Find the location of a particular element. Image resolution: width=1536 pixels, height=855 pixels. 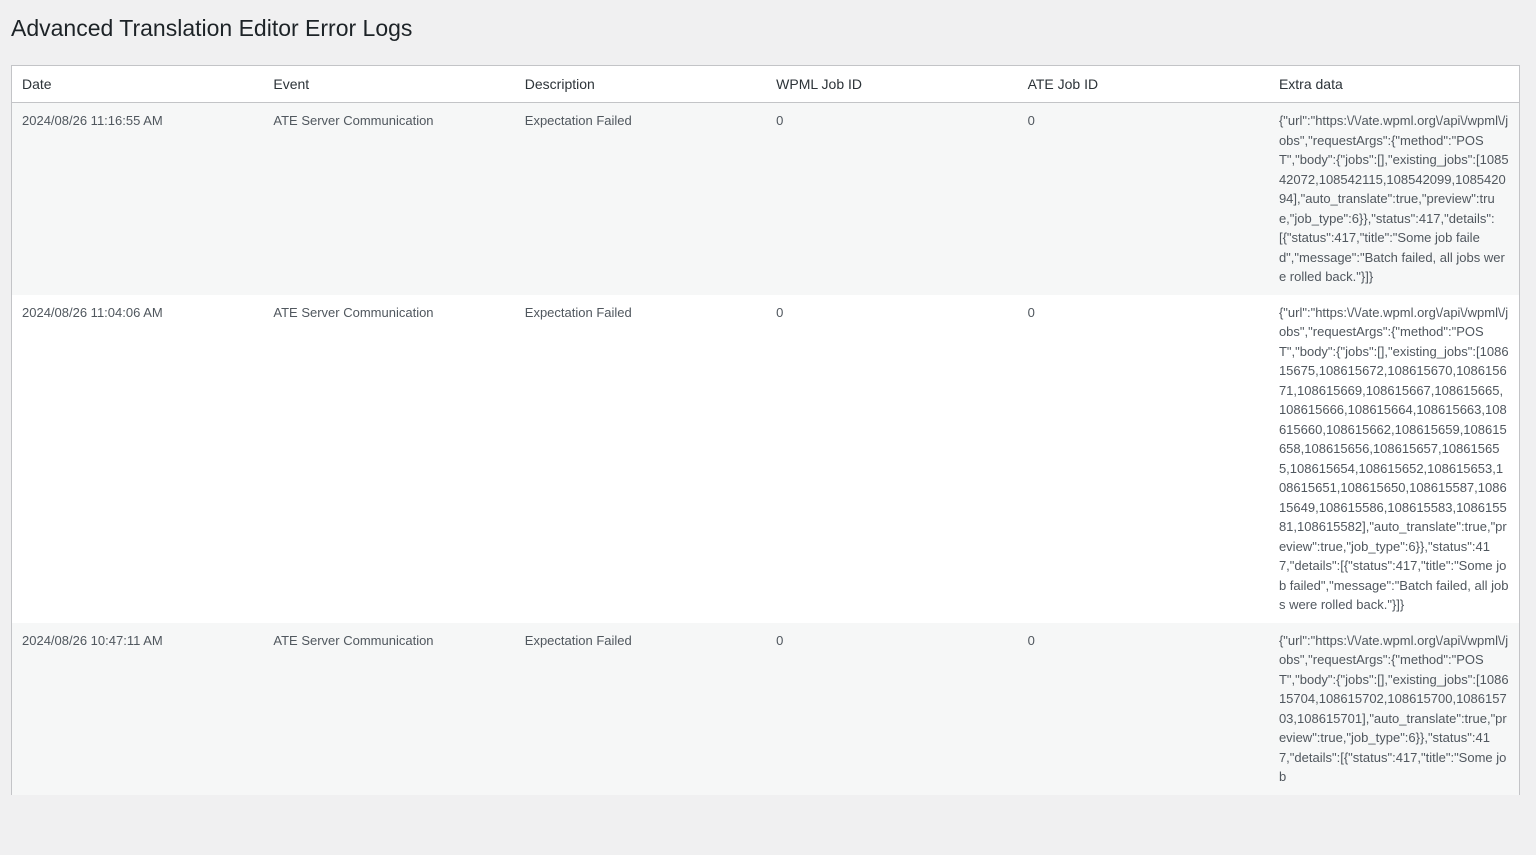

column-header-description: Description is located at coordinates (640, 84).